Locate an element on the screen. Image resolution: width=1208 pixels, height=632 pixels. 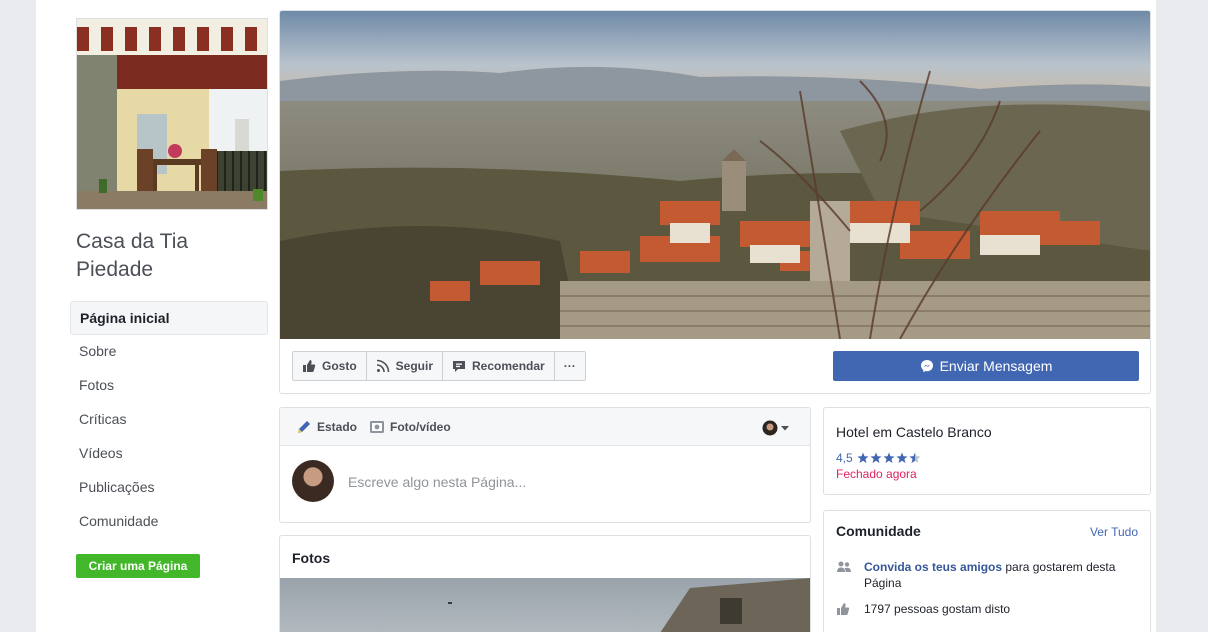
photos-card-title: Fotos is located at coordinates (311, 558).